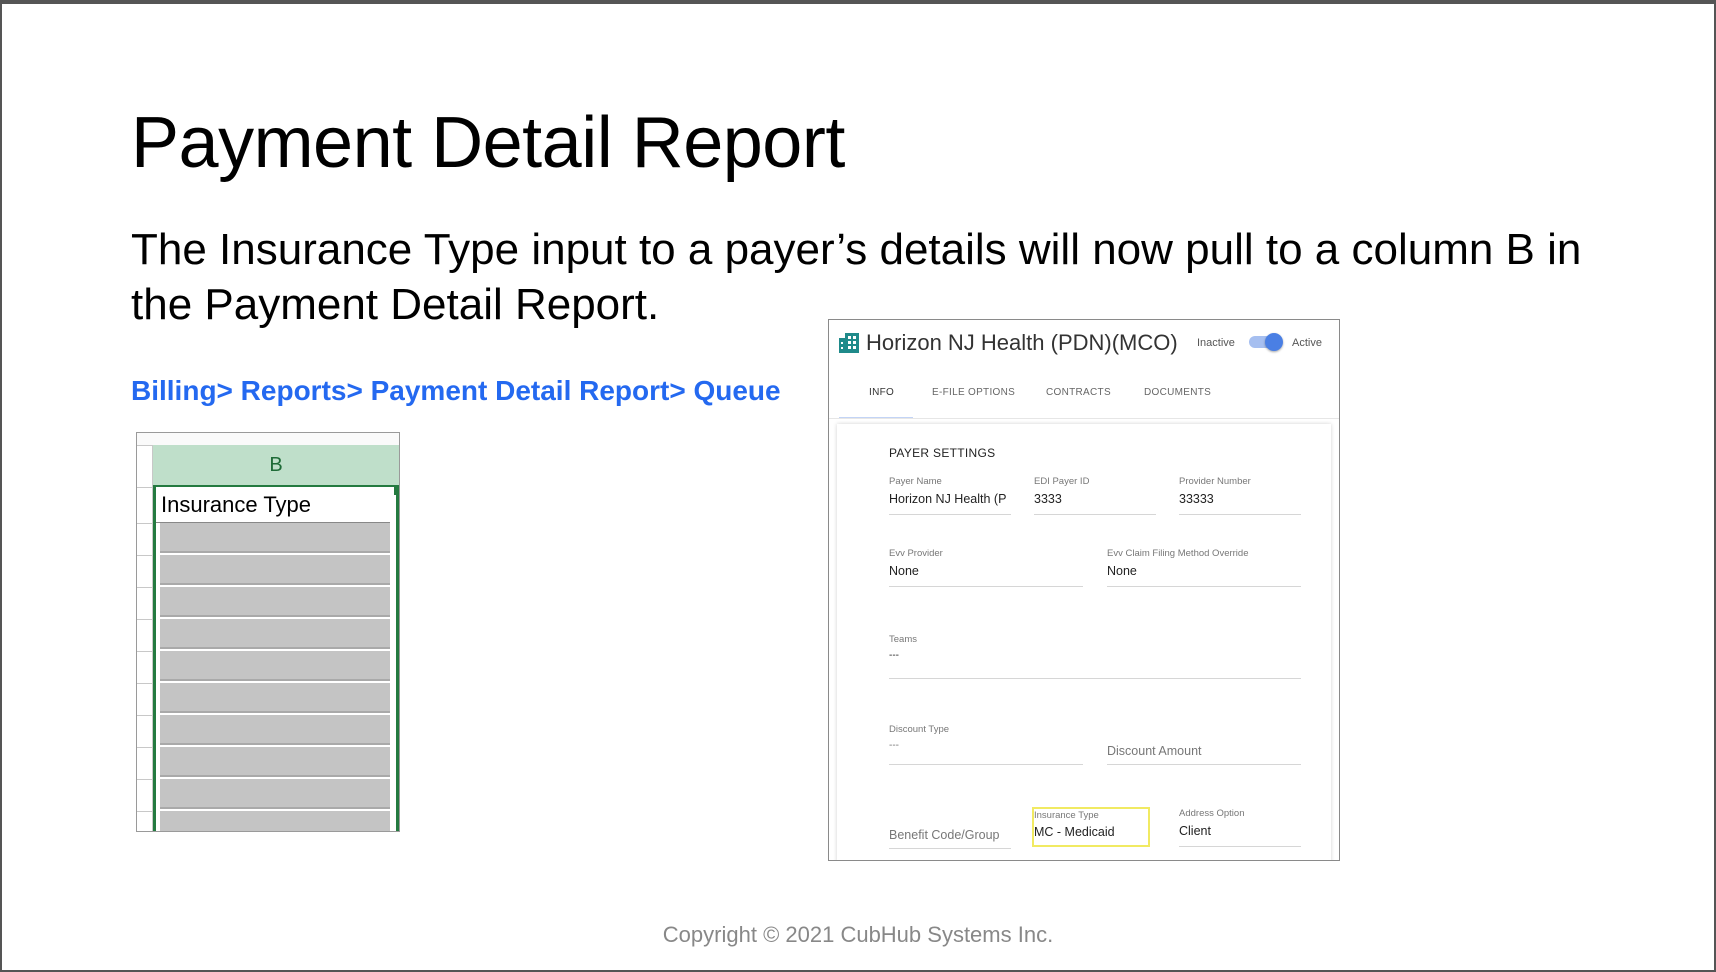  I want to click on tab-info: INFO, so click(881, 392).